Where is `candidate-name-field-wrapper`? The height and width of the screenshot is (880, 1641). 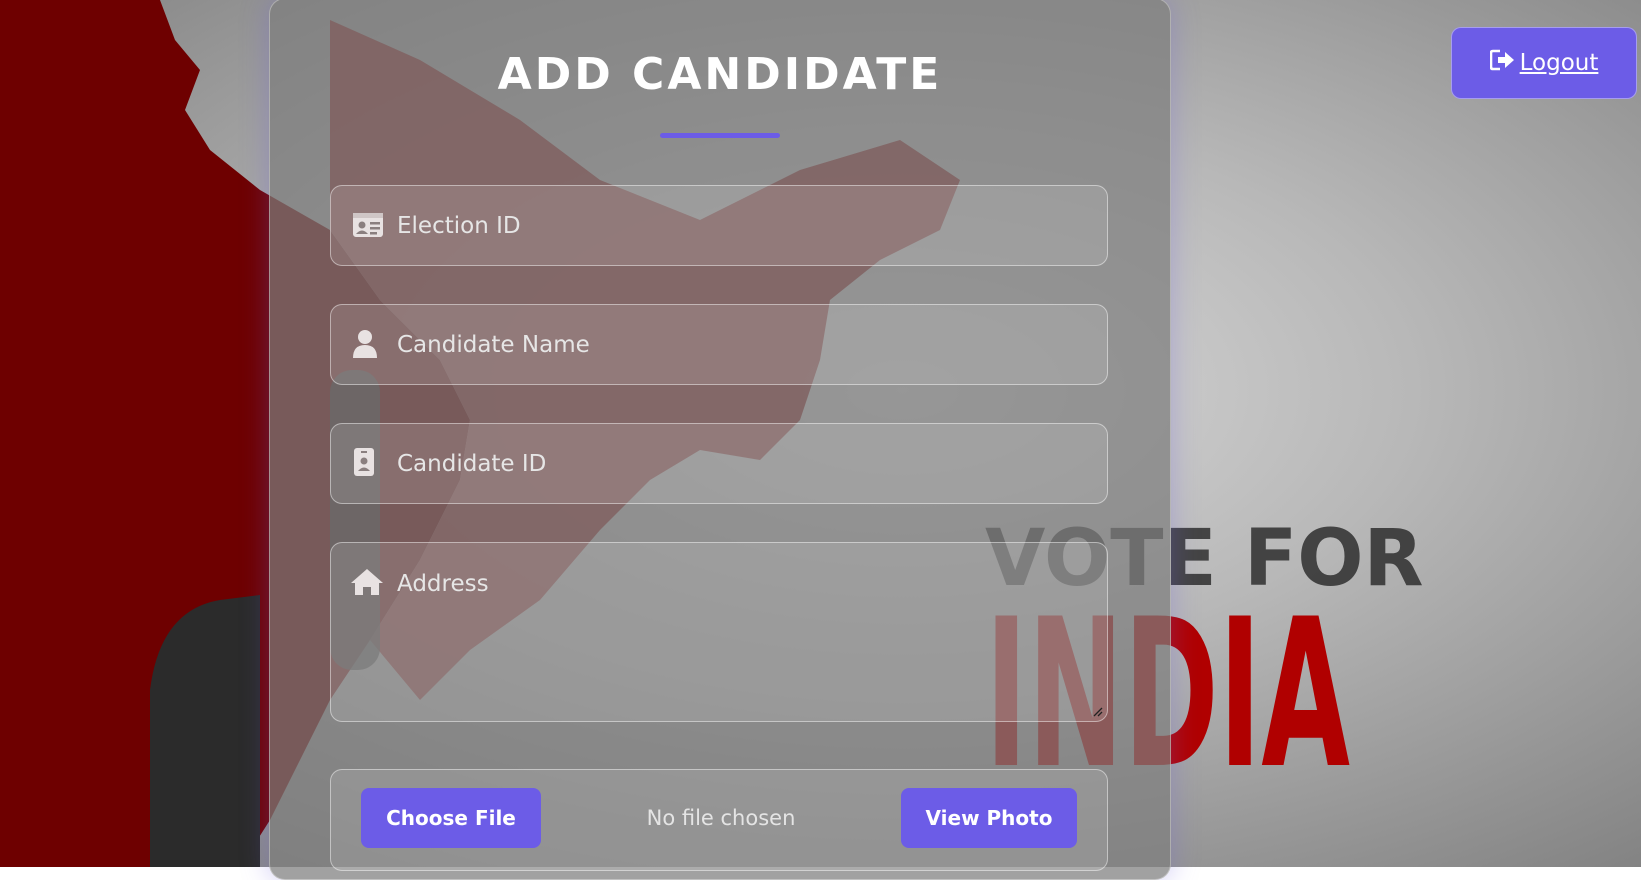
candidate-name-field-wrapper is located at coordinates (719, 344).